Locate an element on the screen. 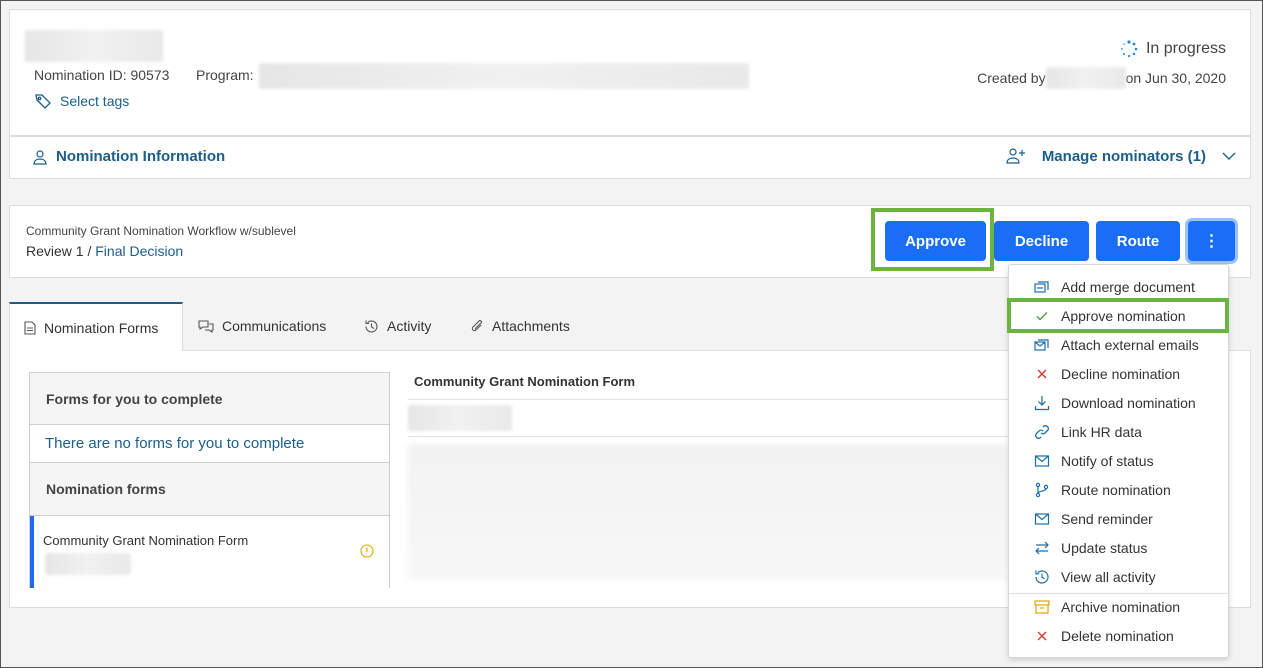 The height and width of the screenshot is (668, 1263). created-by-label: Created by is located at coordinates (1011, 78).